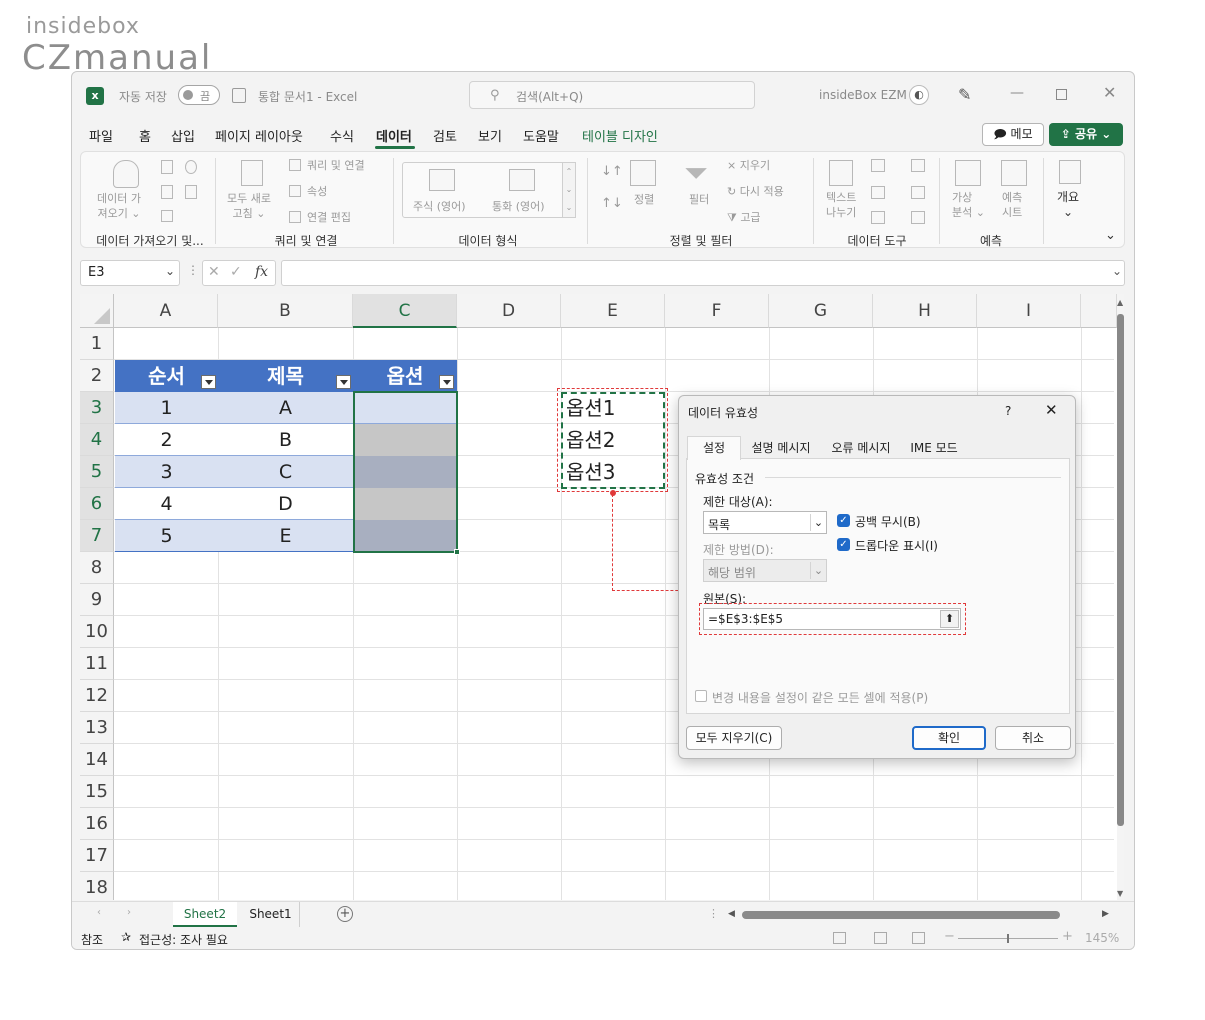  Describe the element at coordinates (97, 568) in the screenshot. I see `row-header-8: 8` at that location.